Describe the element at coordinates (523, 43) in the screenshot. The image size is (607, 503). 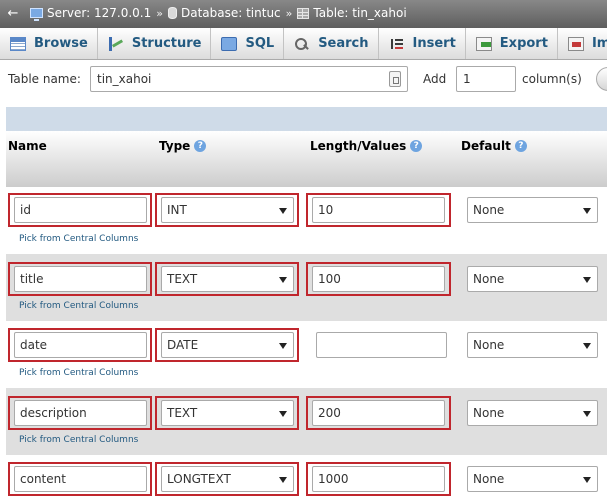
I see `tab-export-label: Export` at that location.